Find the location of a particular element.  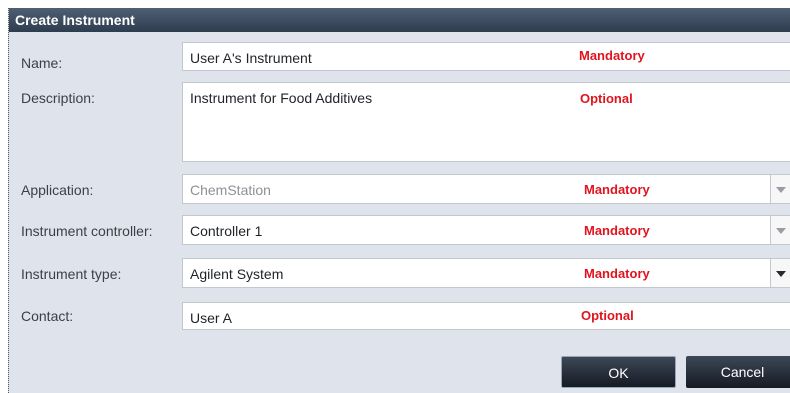

application-dropdown-button is located at coordinates (780, 189).